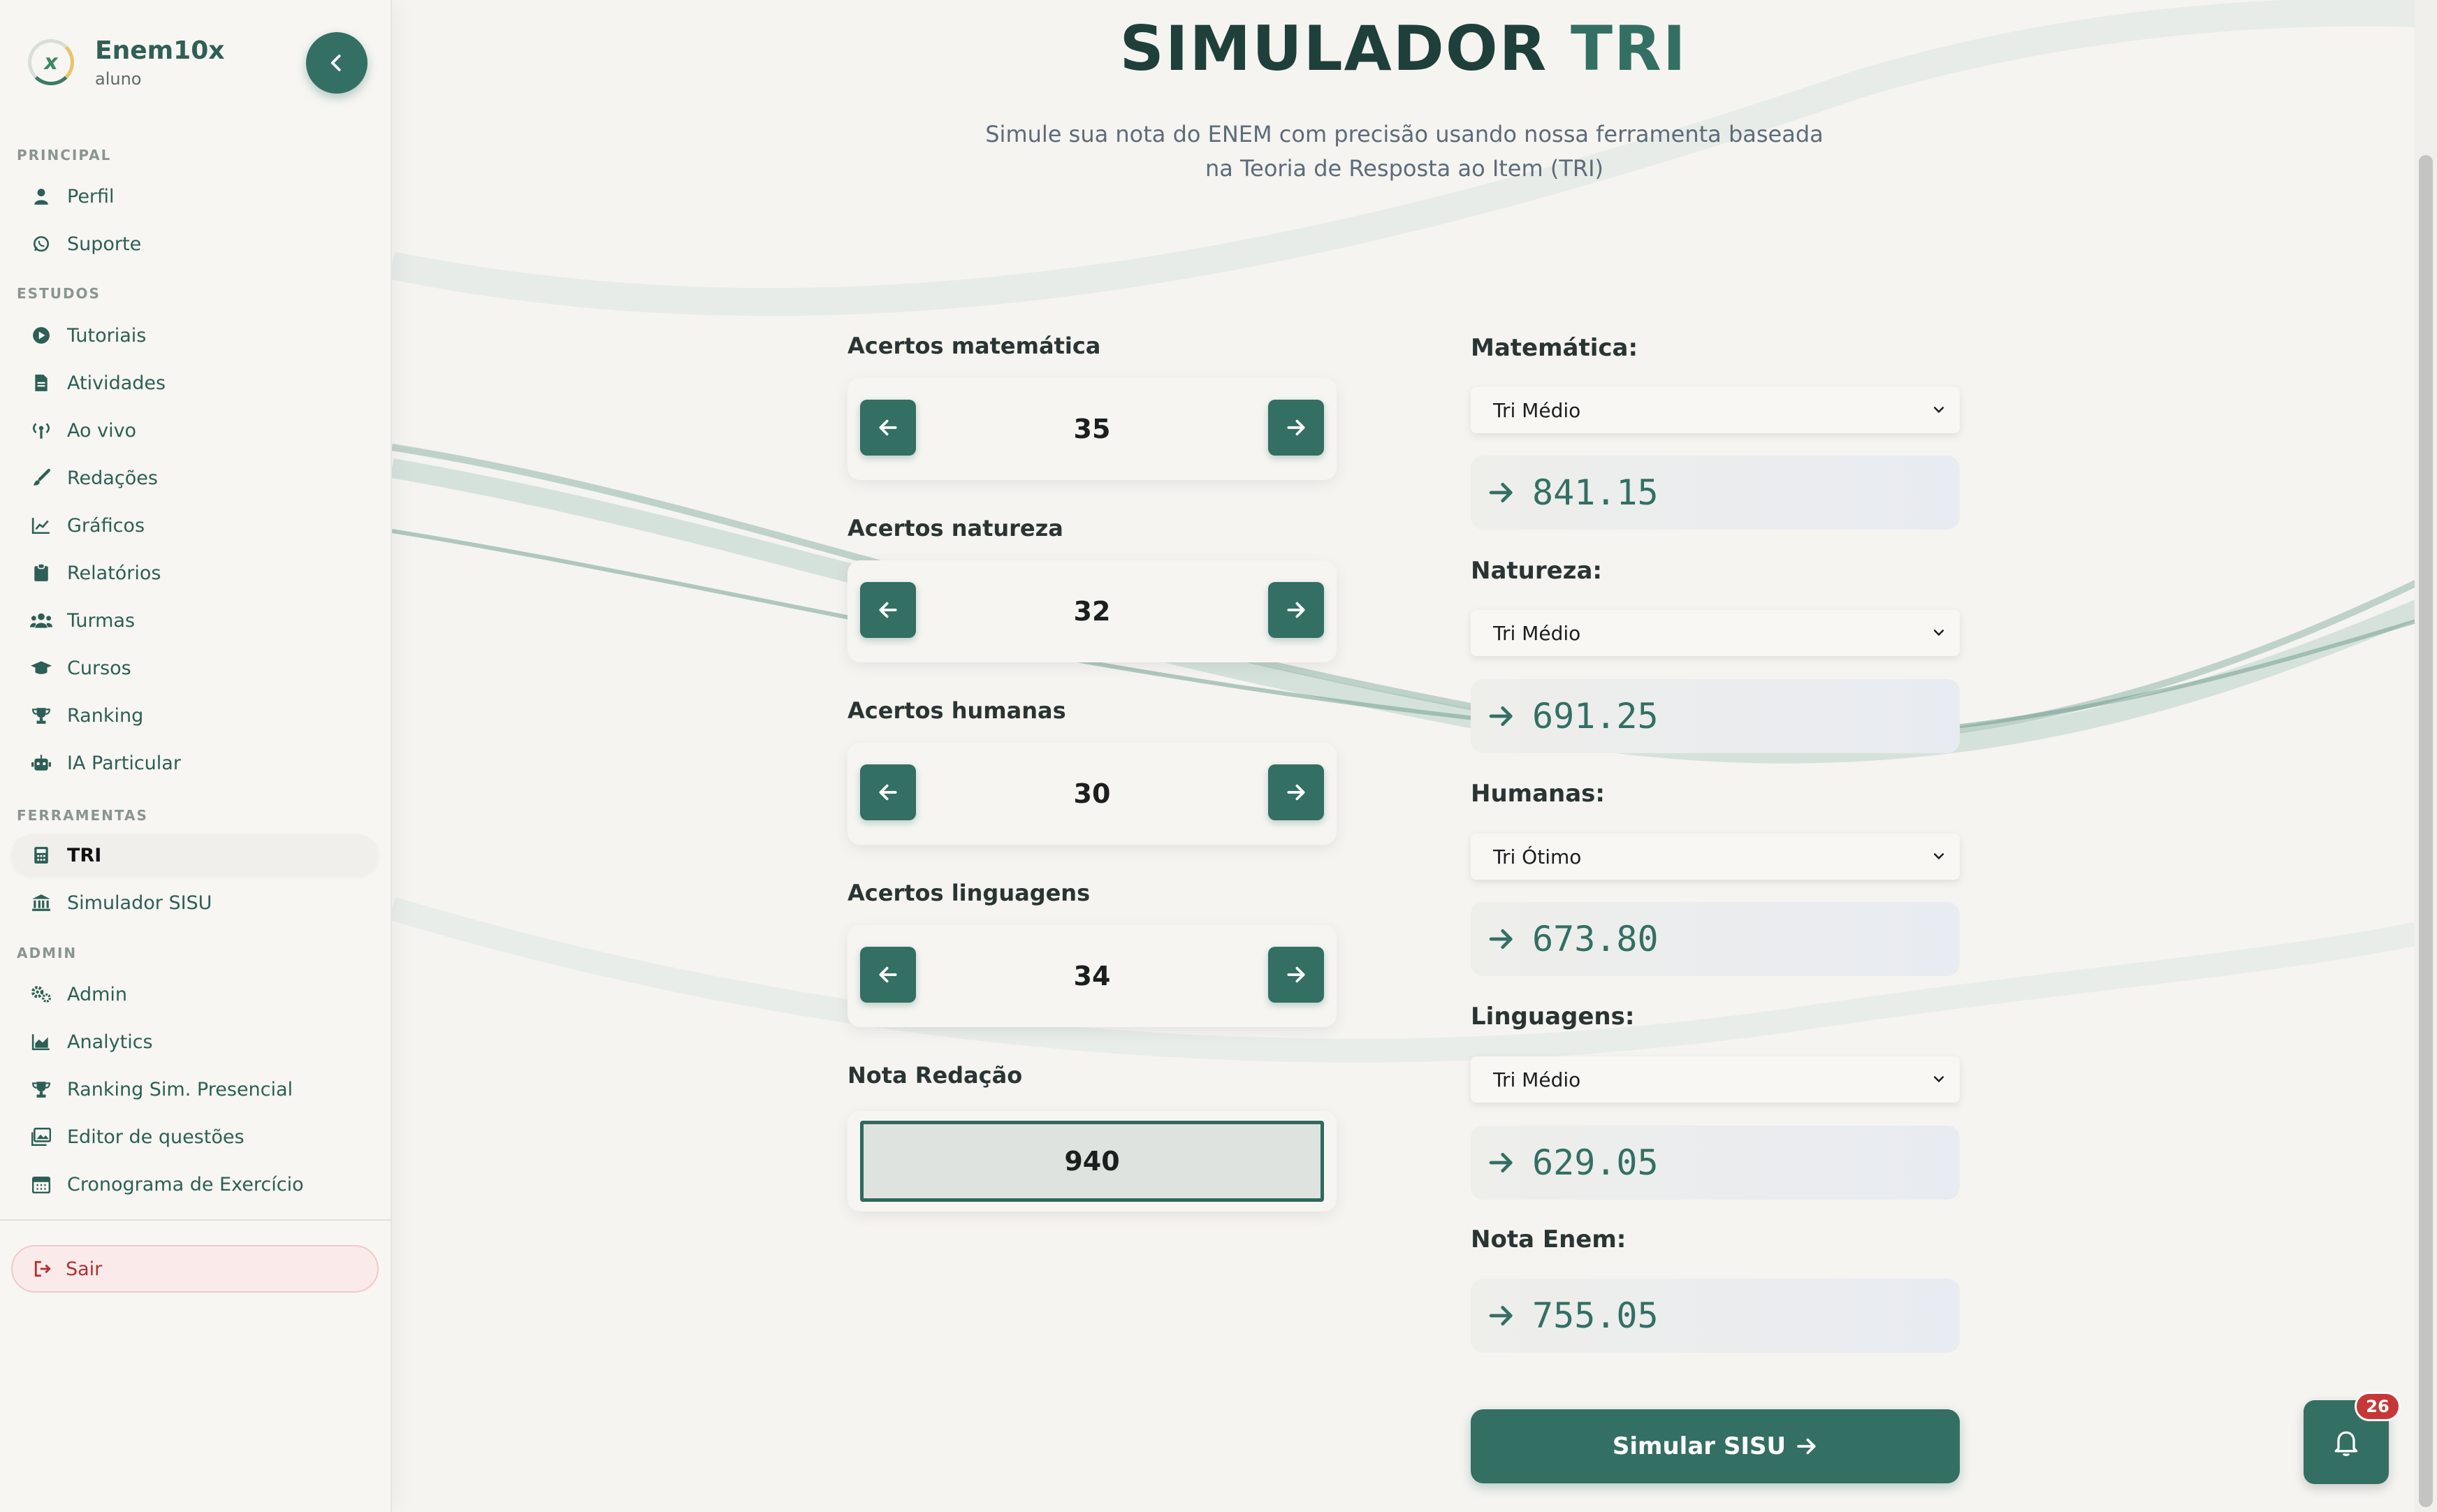 The height and width of the screenshot is (1512, 2437). I want to click on sidebar-item-label: Turmas, so click(101, 620).